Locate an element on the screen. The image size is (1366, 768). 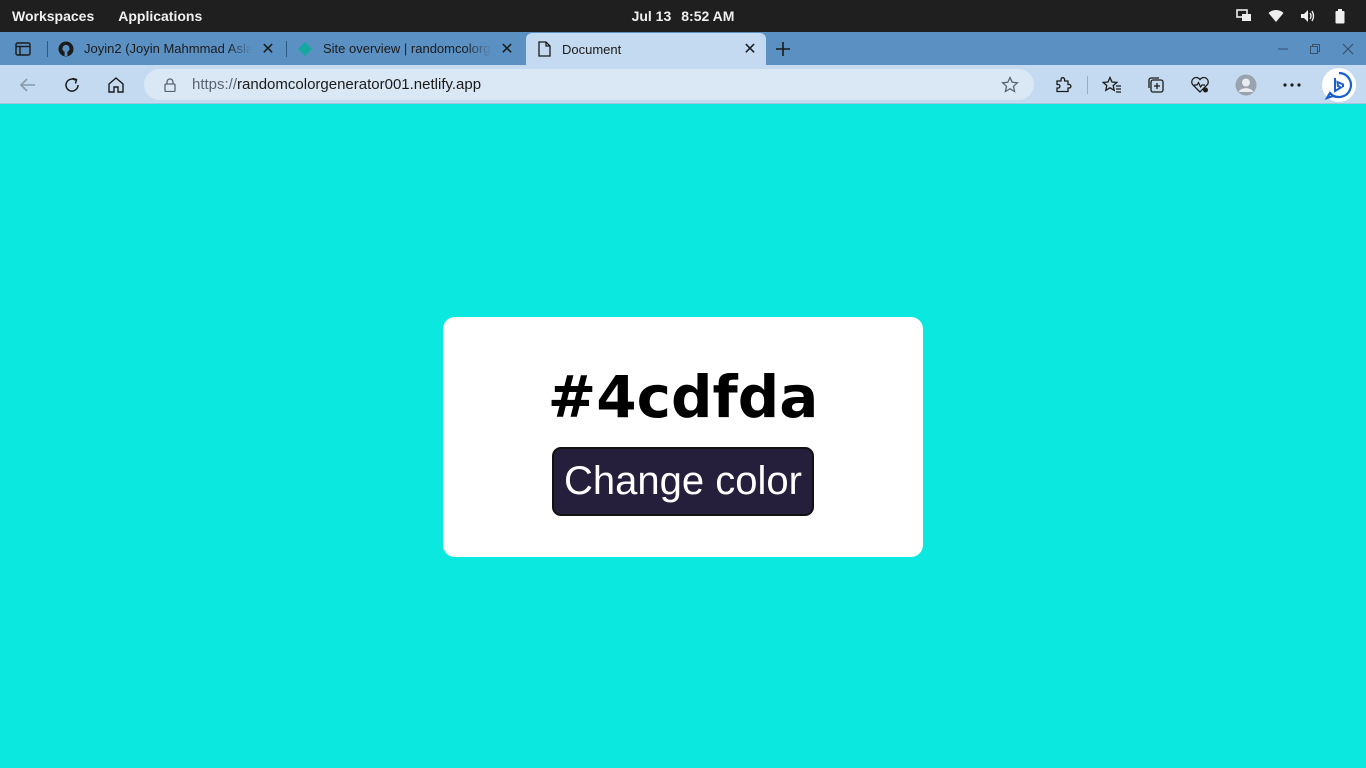
tab-github: Joyin2 (Joyin Mahmmad Aslam ✕ is located at coordinates (166, 48).